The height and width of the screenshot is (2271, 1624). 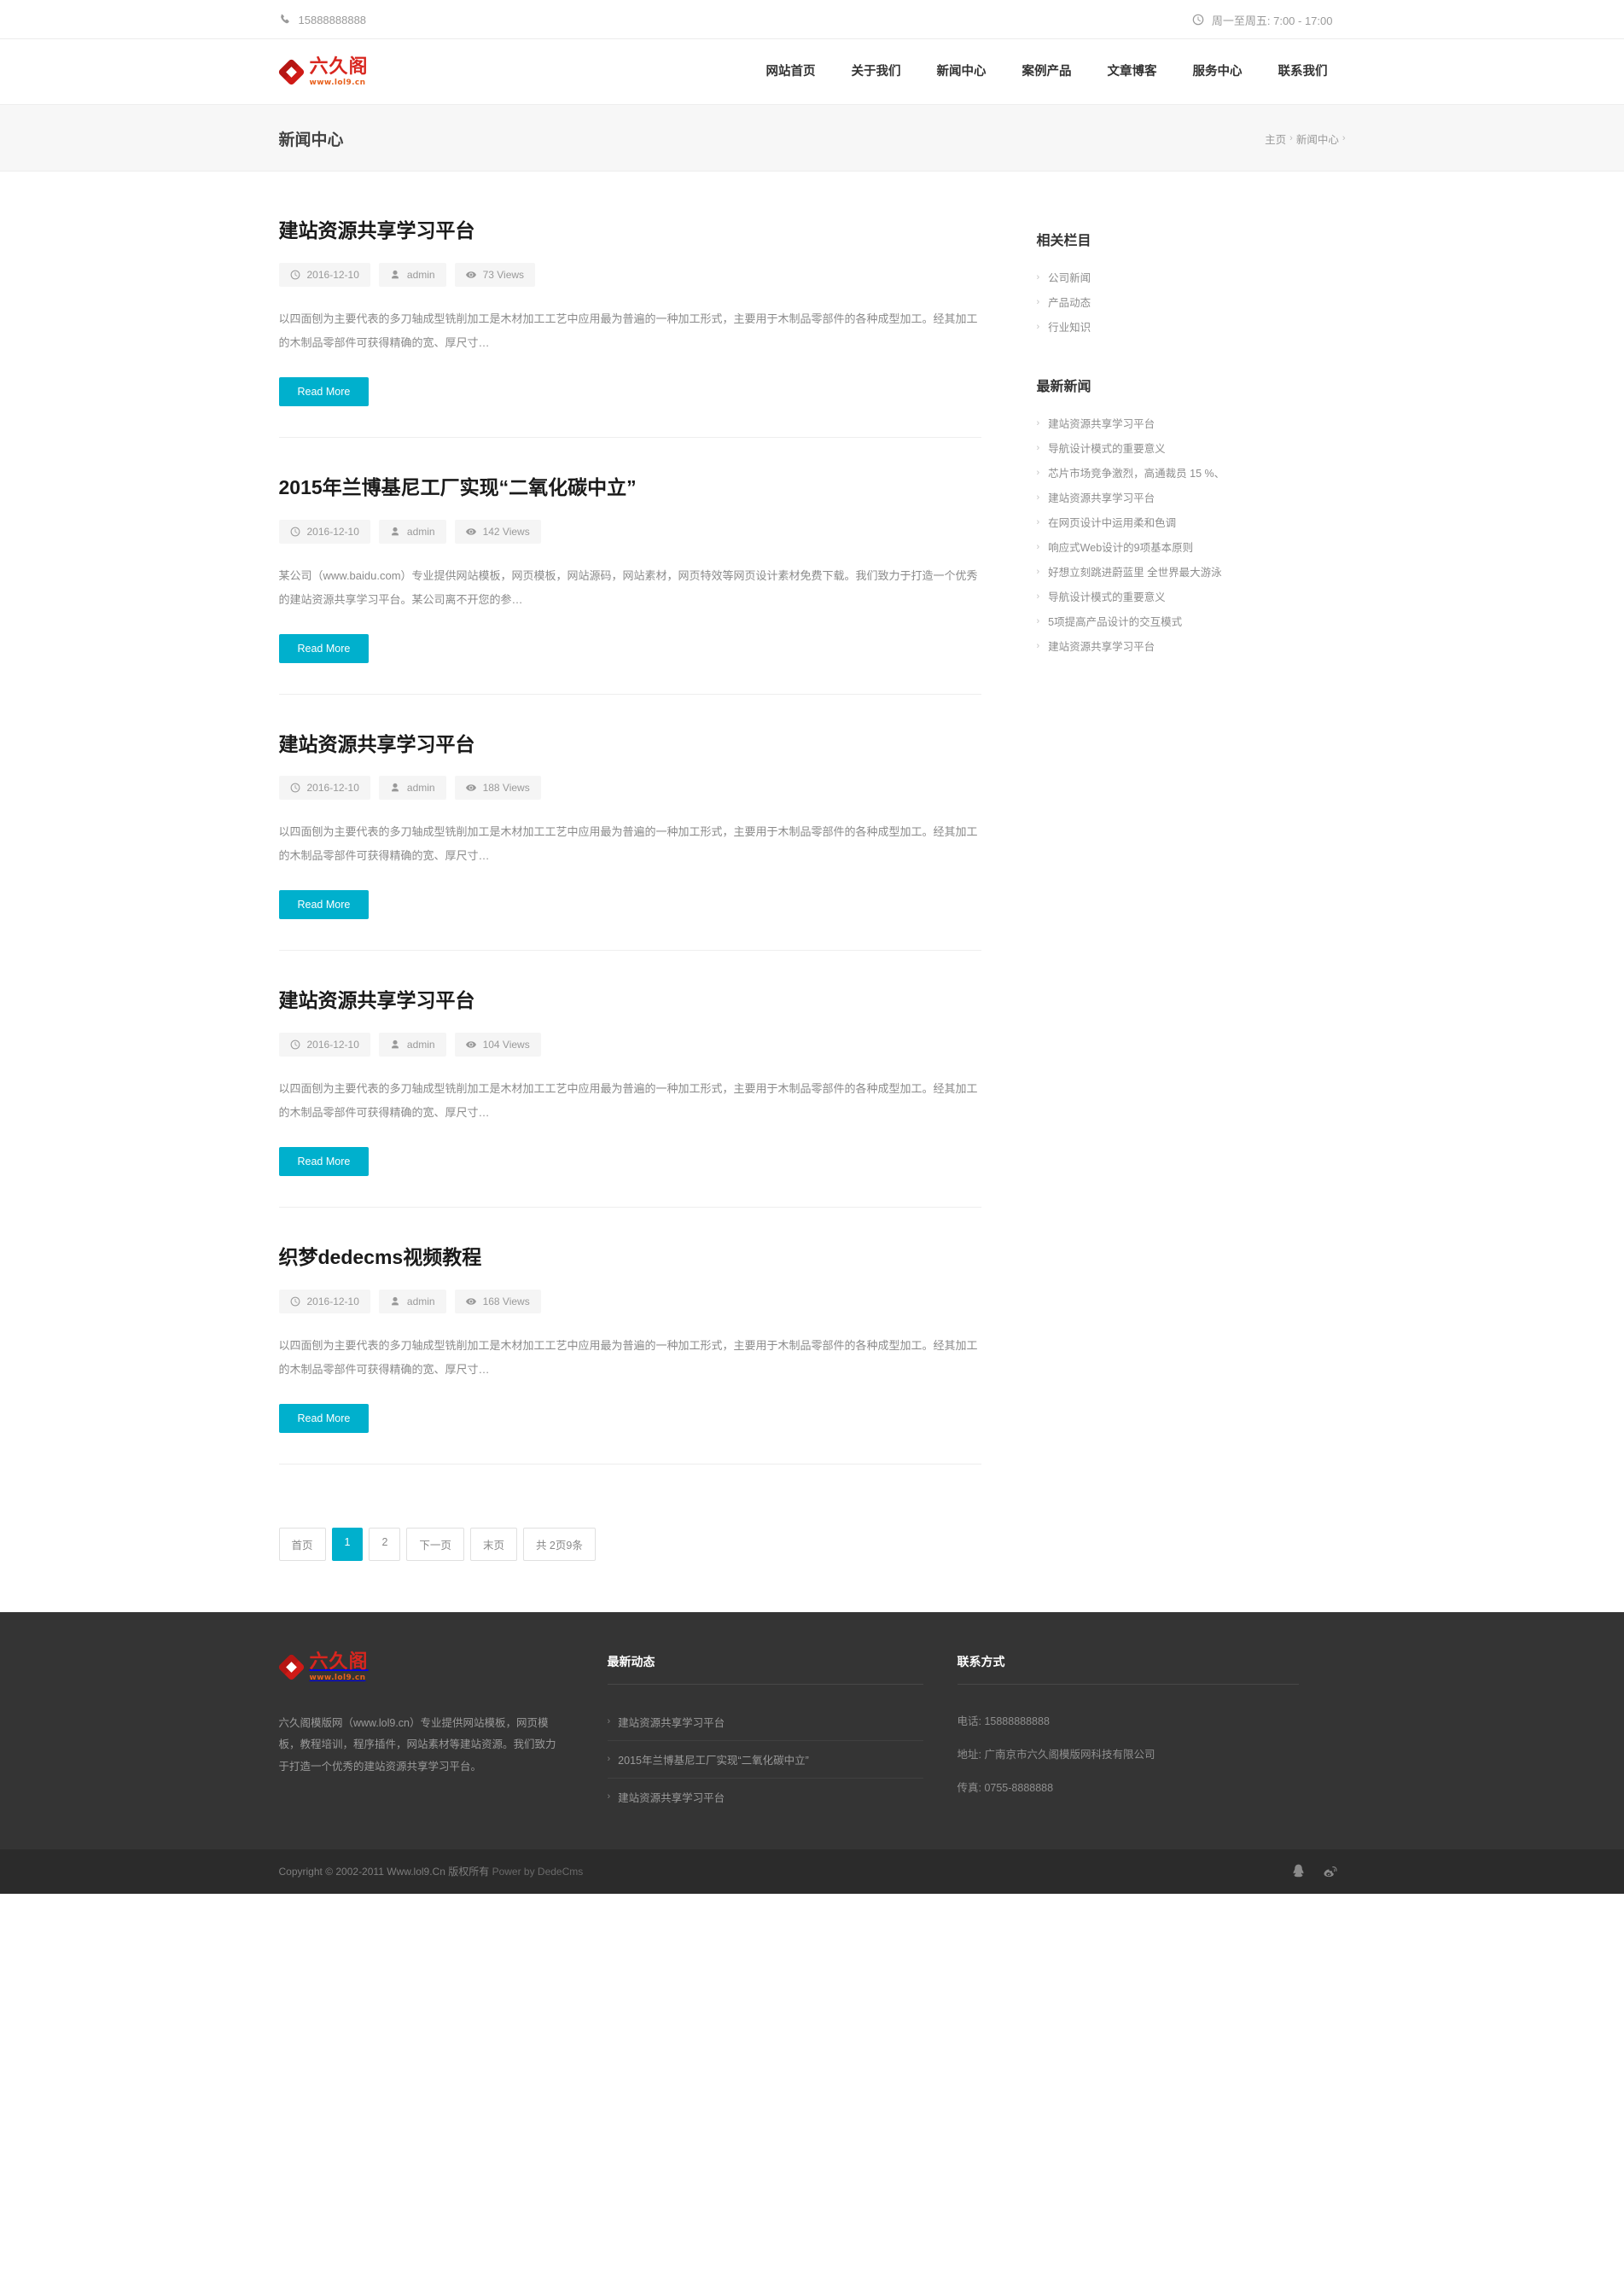 What do you see at coordinates (962, 72) in the screenshot?
I see `nav-item-news: 新闻中心` at bounding box center [962, 72].